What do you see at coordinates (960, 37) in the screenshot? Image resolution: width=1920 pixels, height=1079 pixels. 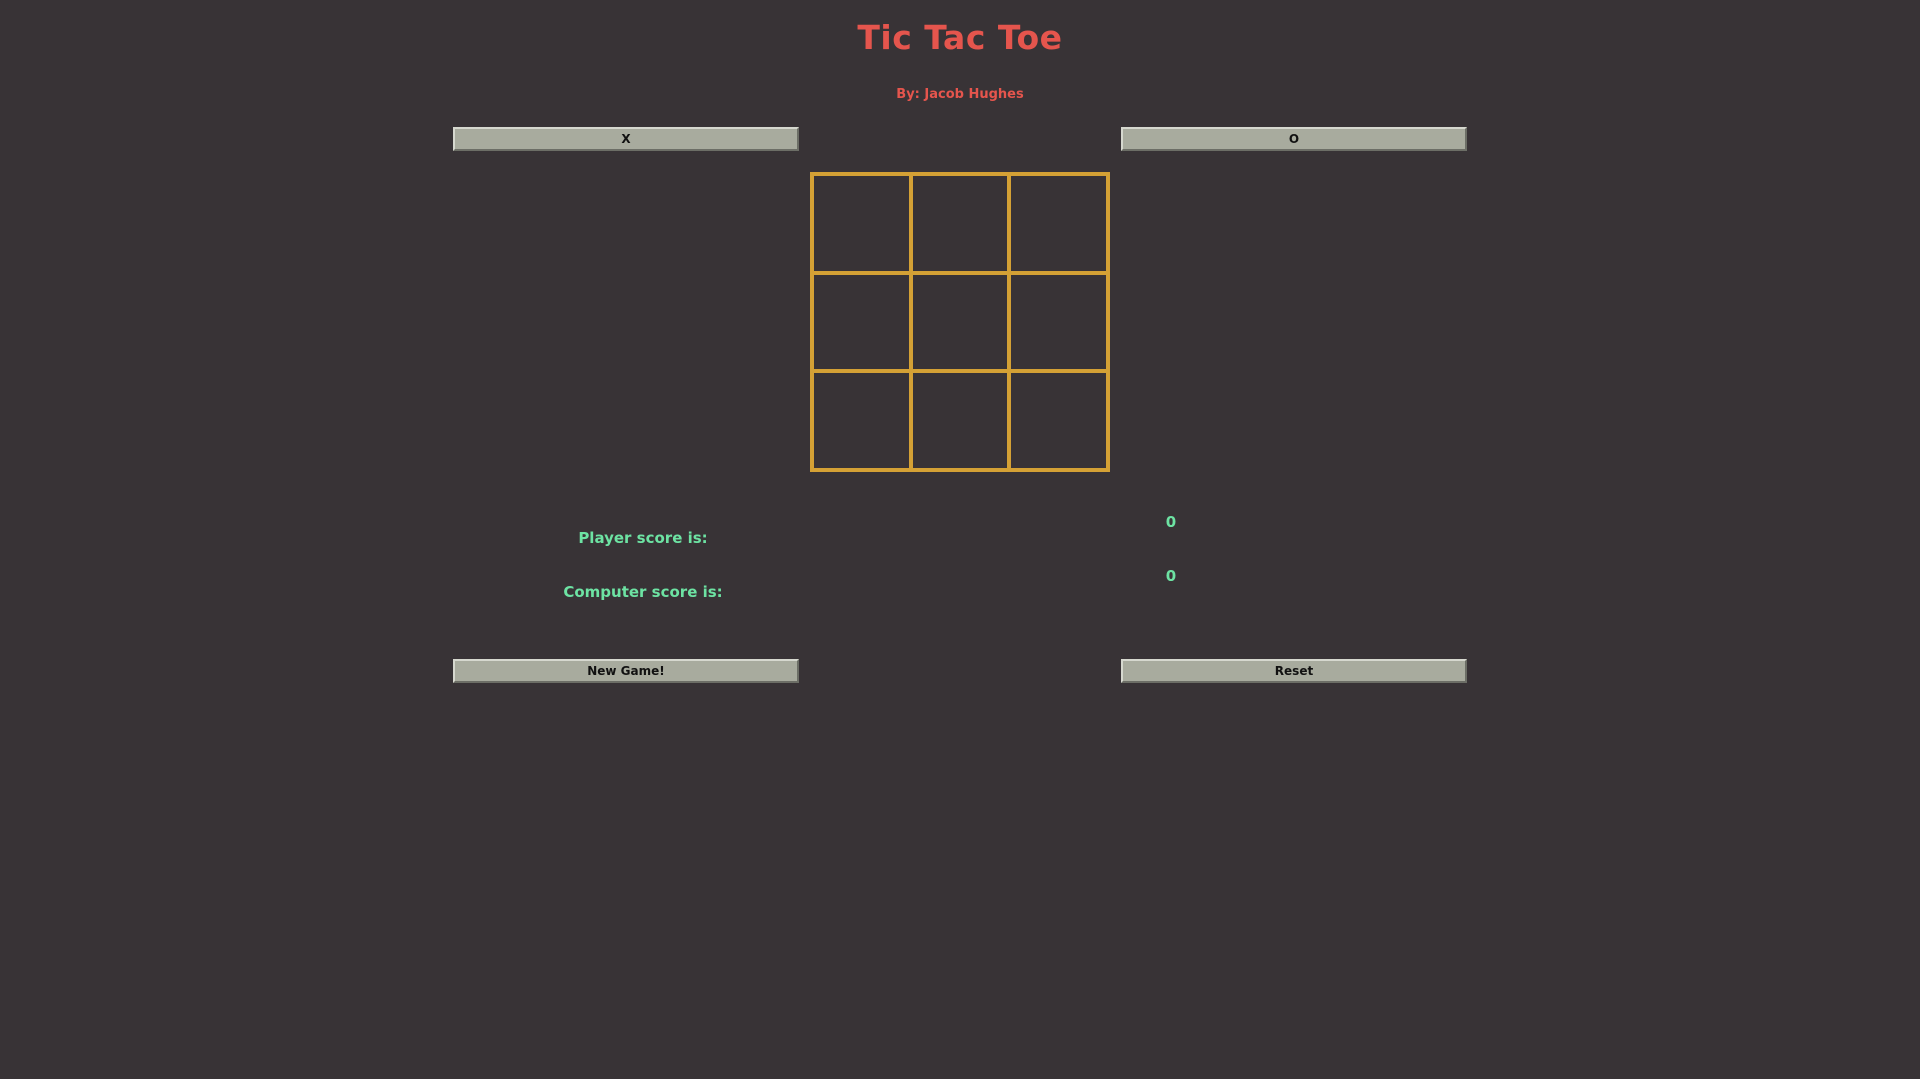 I see `game-title: Tic Tac Toe` at bounding box center [960, 37].